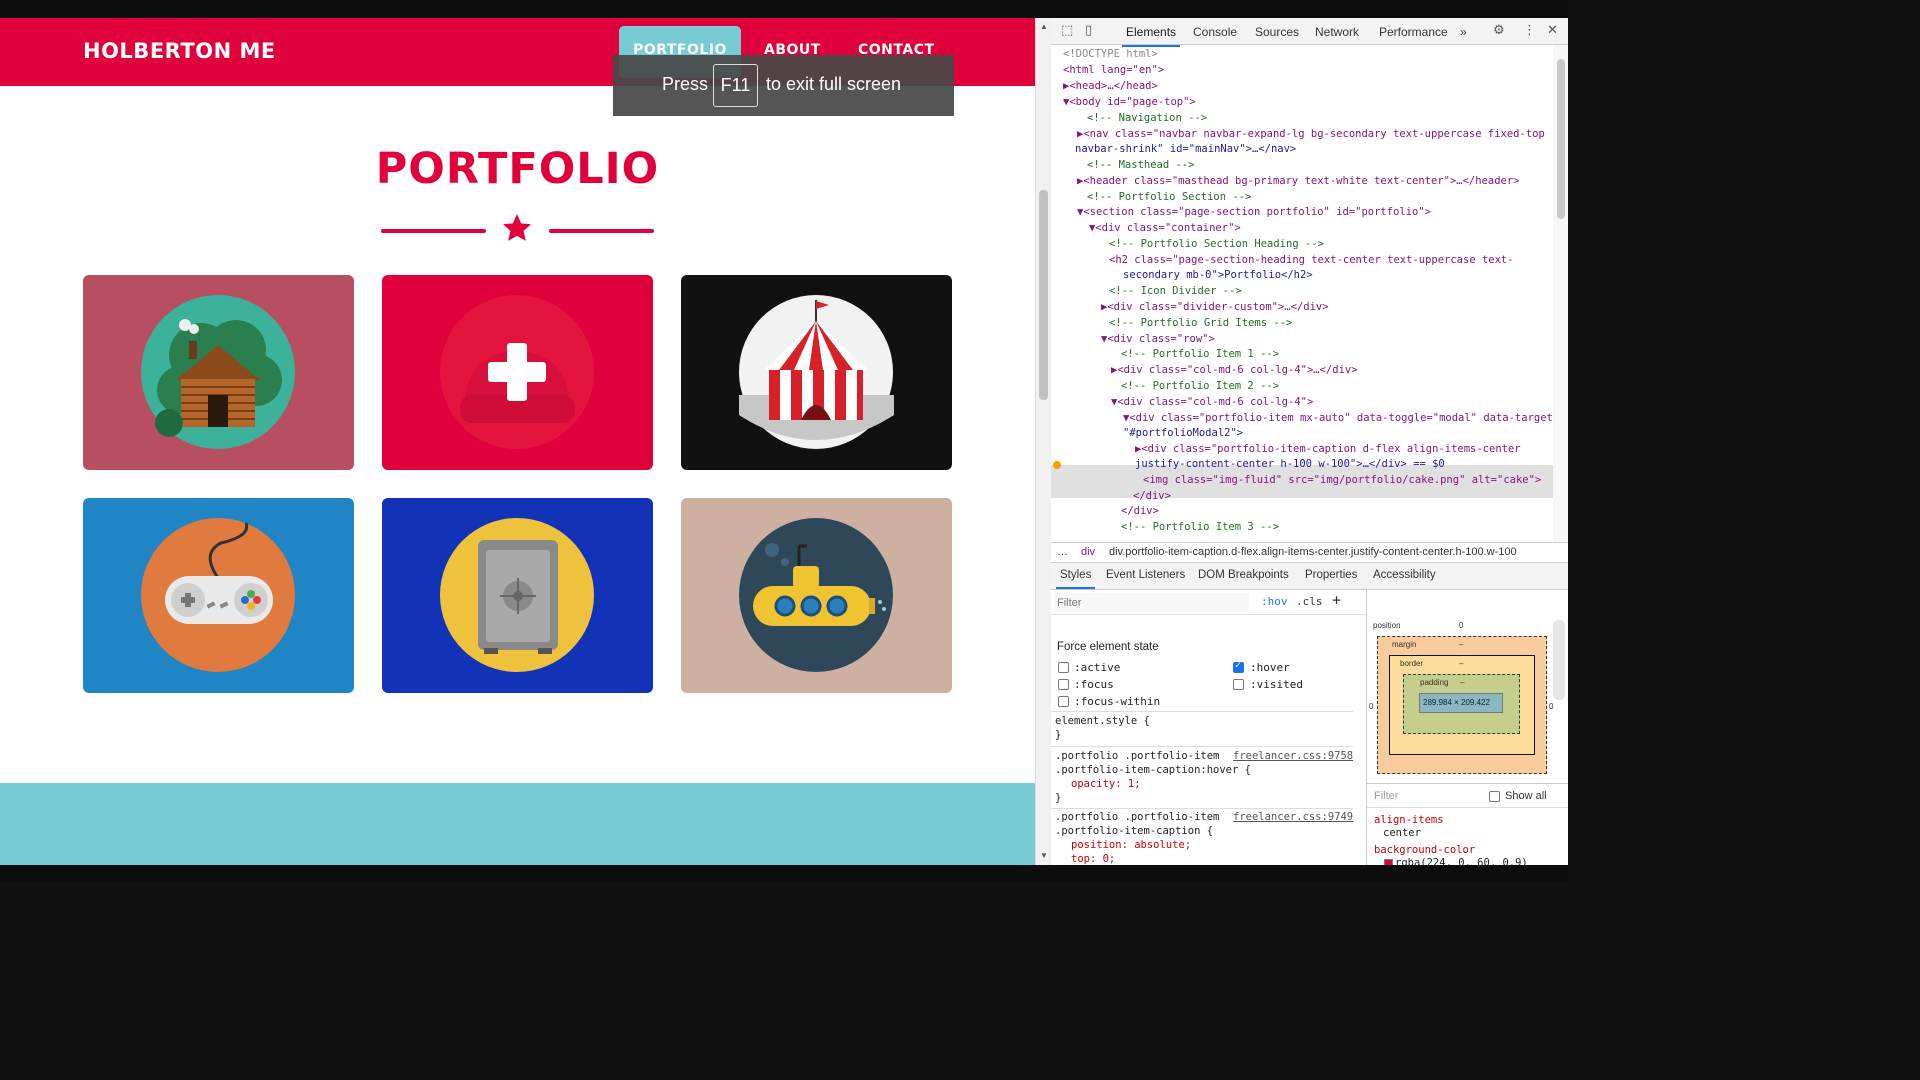 The width and height of the screenshot is (1920, 1080). What do you see at coordinates (1185, 149) in the screenshot?
I see `dom-node-line: navbar-shrink" id="mainNav">…</nav>` at bounding box center [1185, 149].